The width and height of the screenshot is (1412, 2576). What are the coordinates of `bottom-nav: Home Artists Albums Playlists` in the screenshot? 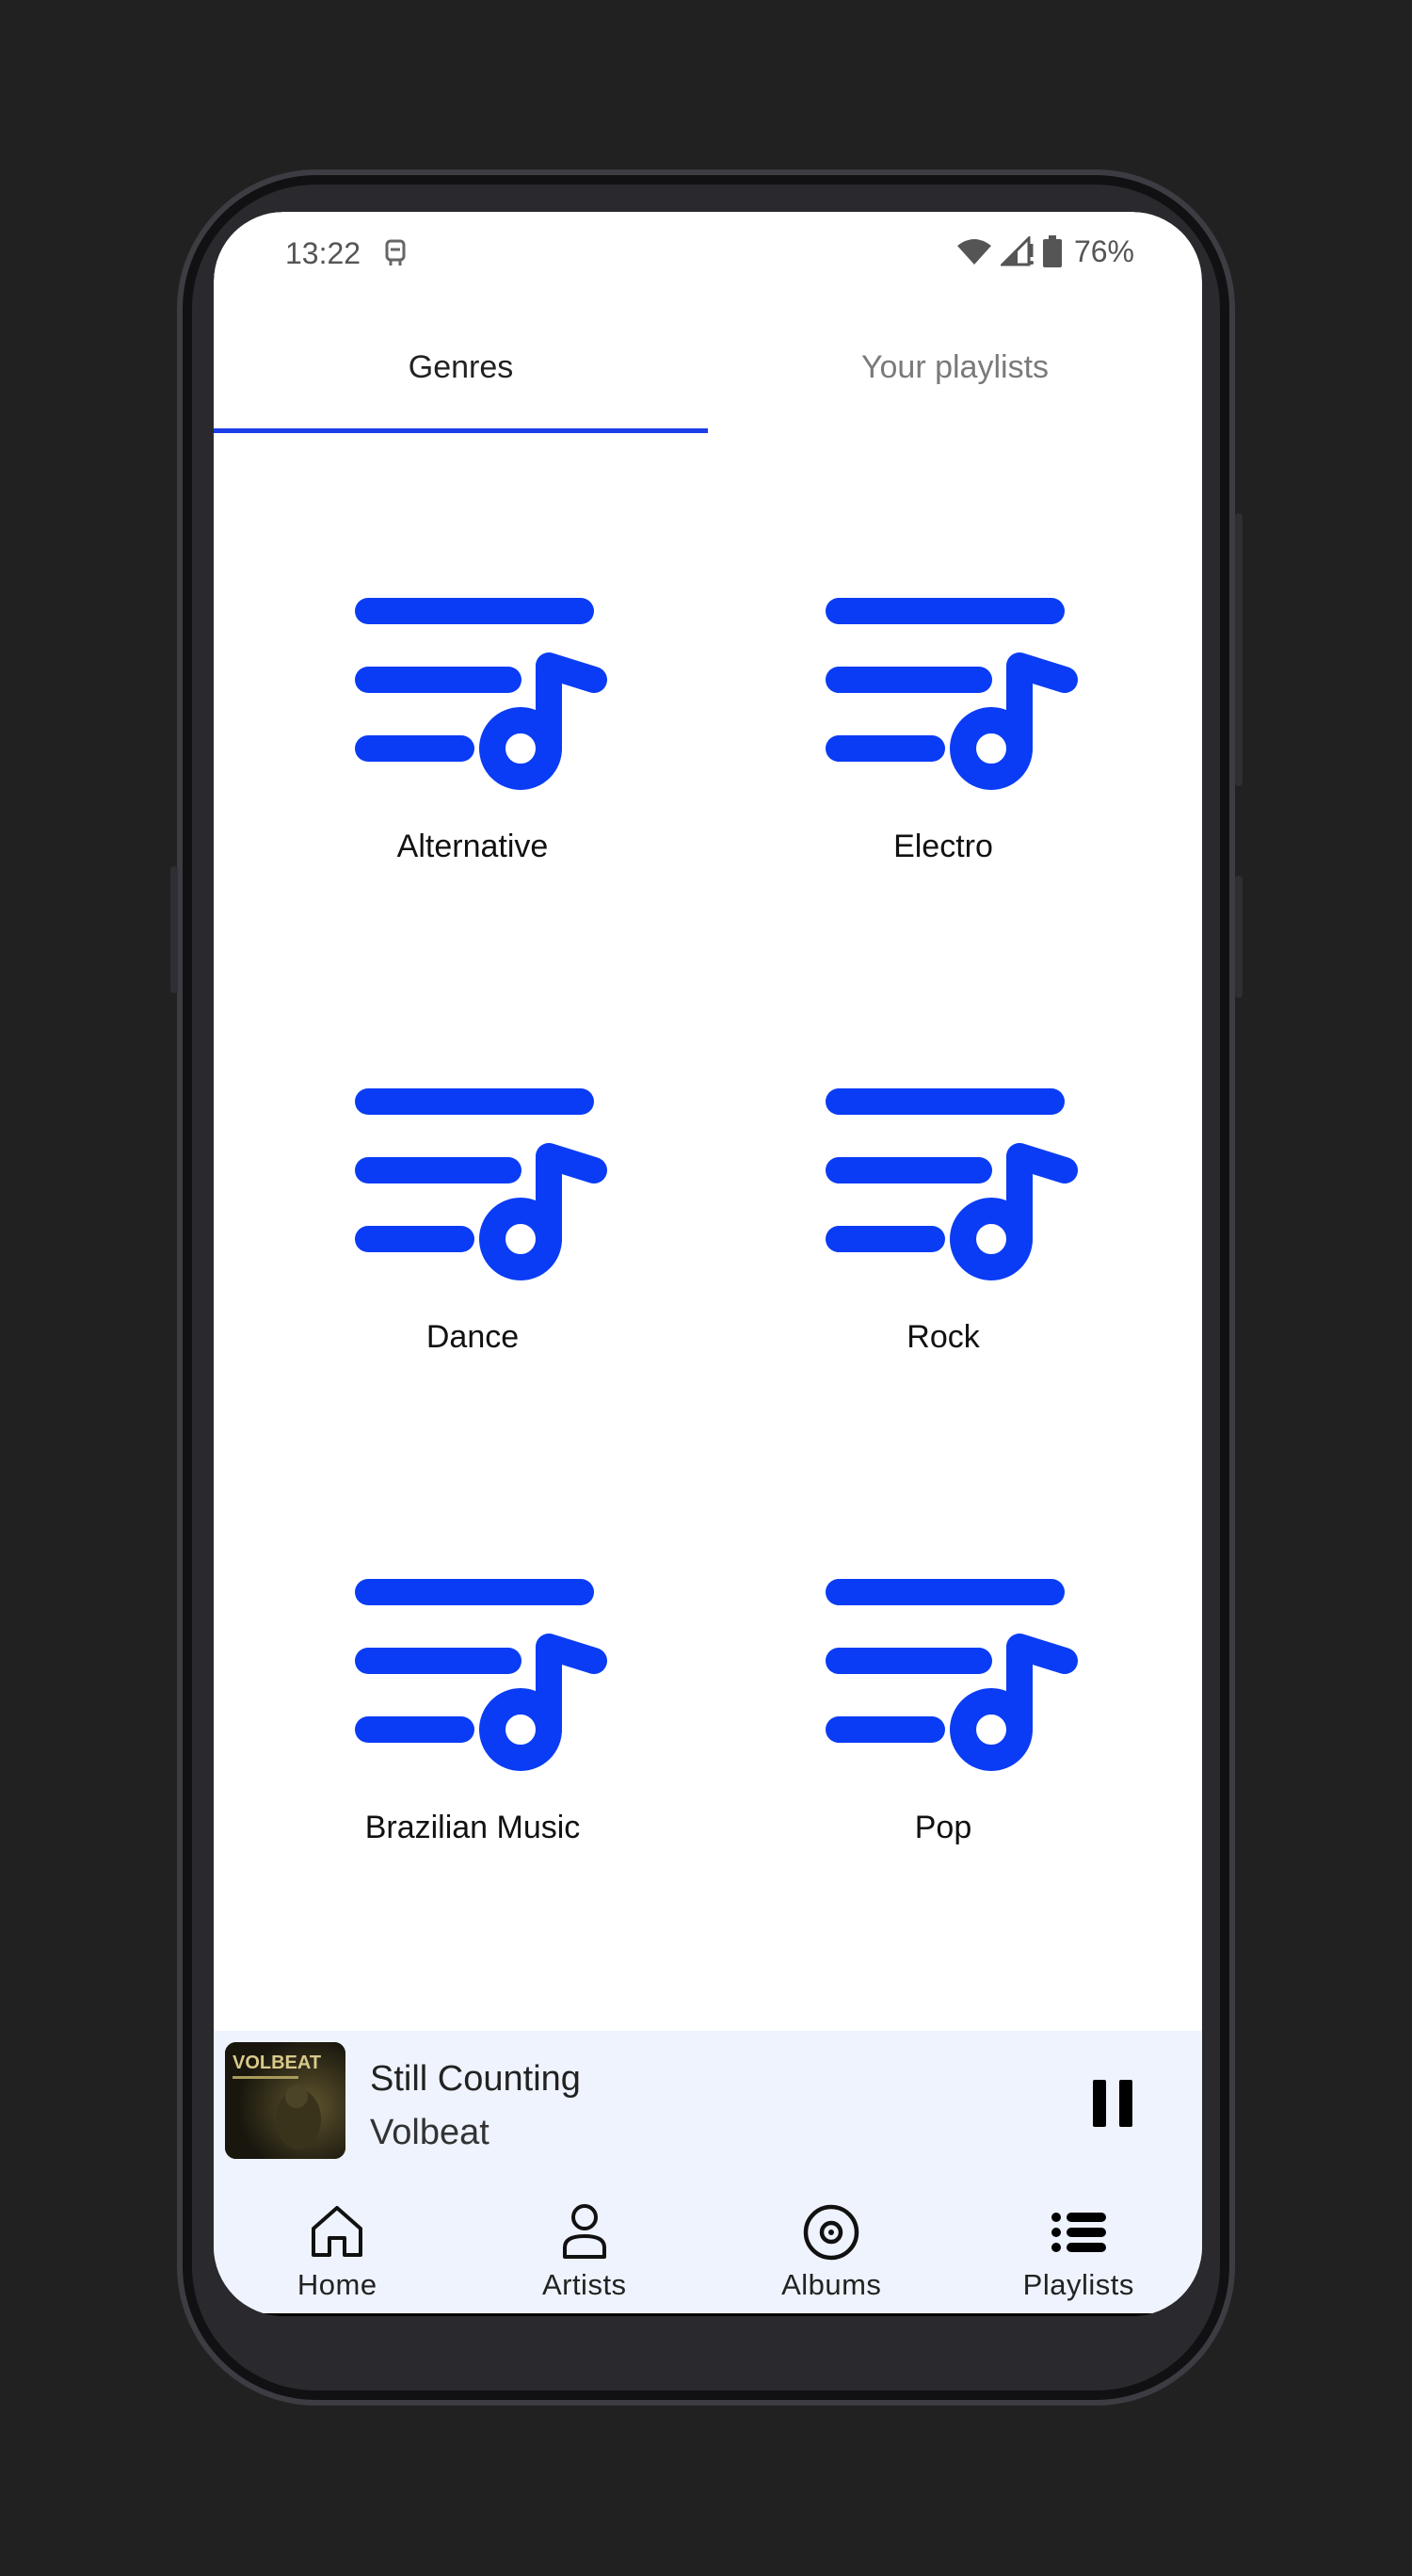 It's located at (708, 2252).